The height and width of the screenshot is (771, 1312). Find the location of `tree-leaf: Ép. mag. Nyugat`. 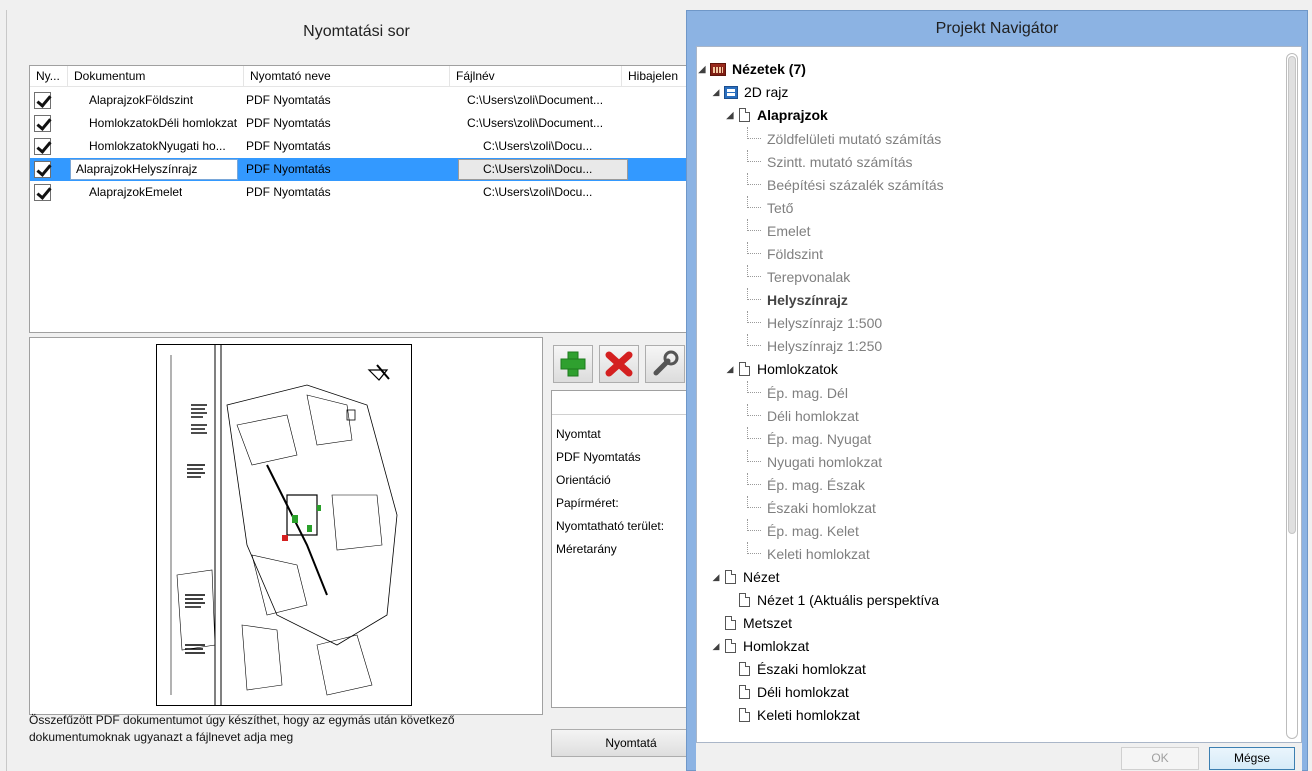

tree-leaf: Ép. mag. Nyugat is located at coordinates (809, 438).